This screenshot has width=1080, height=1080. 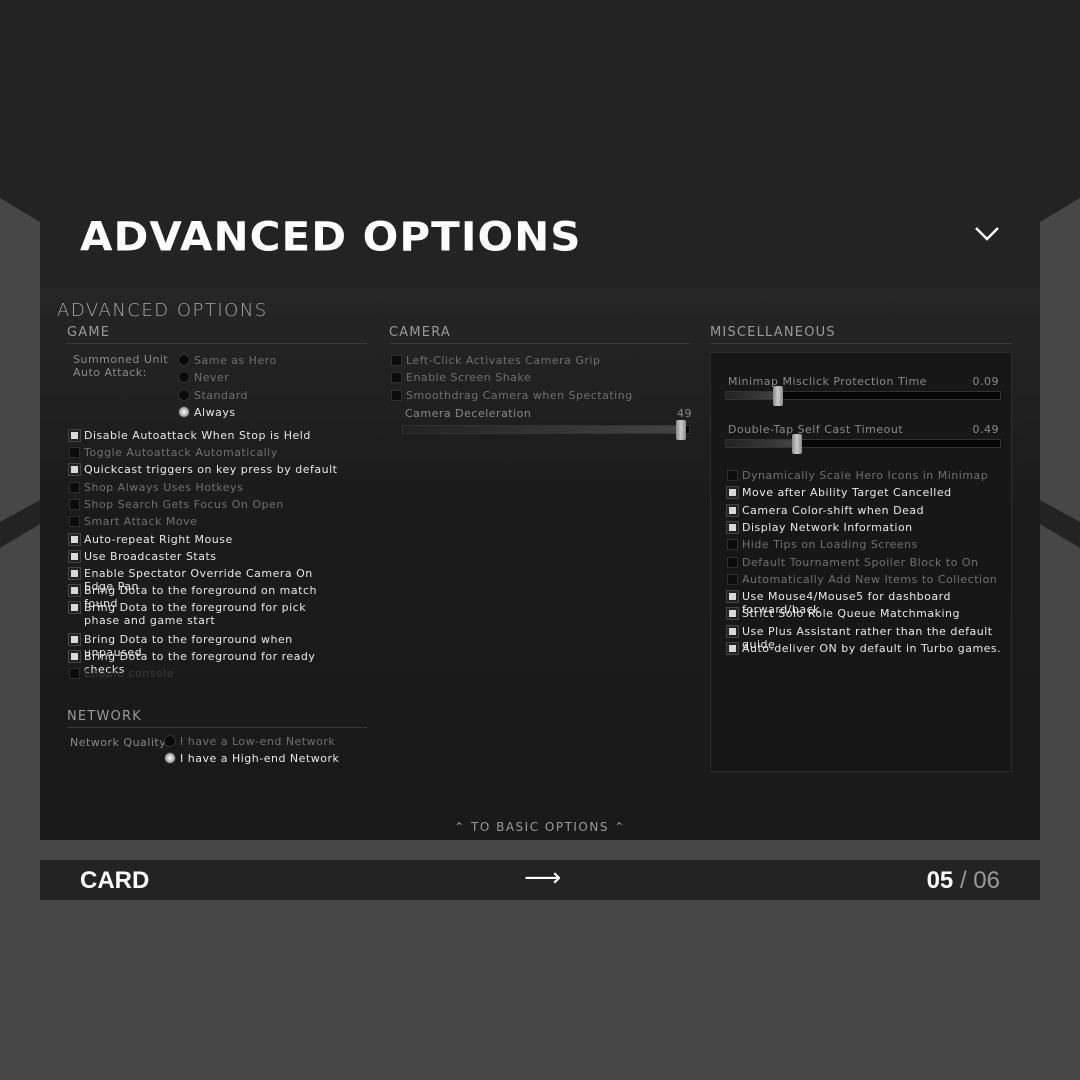 I want to click on radio-option: Always, so click(x=207, y=412).